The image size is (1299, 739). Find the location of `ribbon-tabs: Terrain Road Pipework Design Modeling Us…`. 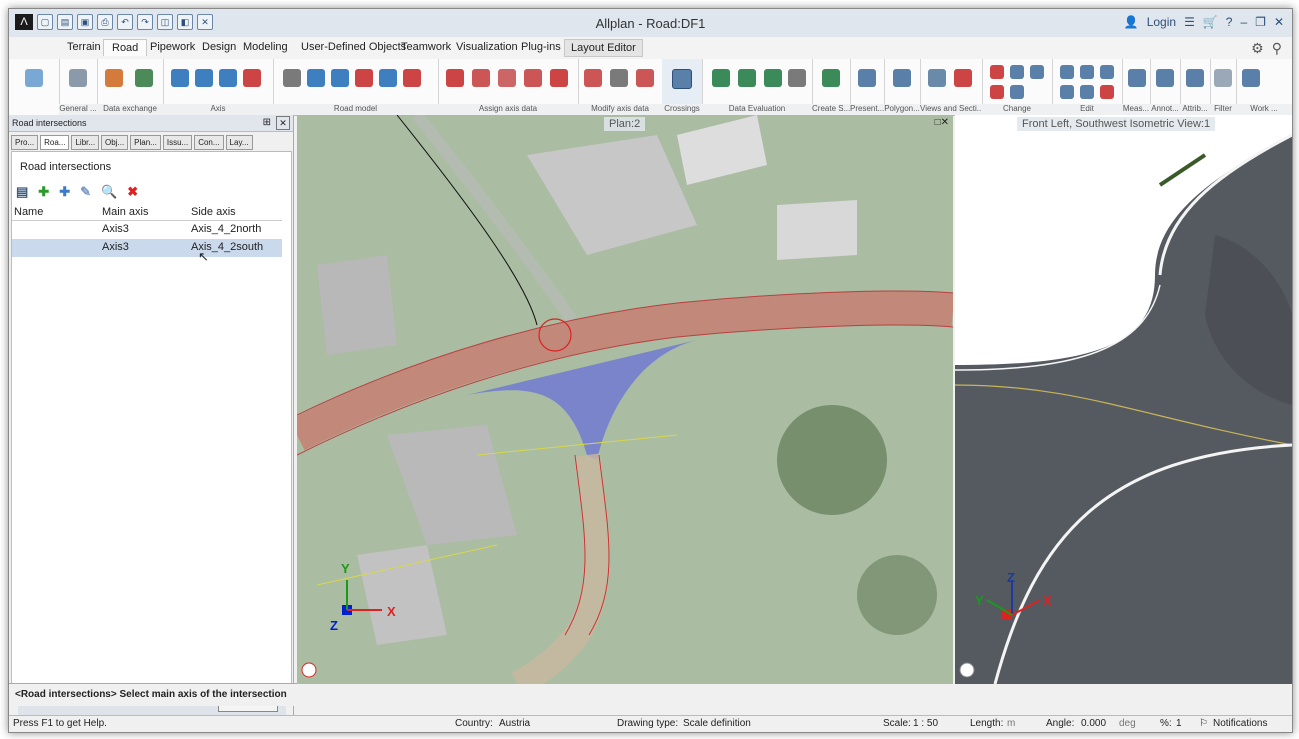

ribbon-tabs: Terrain Road Pipework Design Modeling Us… is located at coordinates (650, 48).